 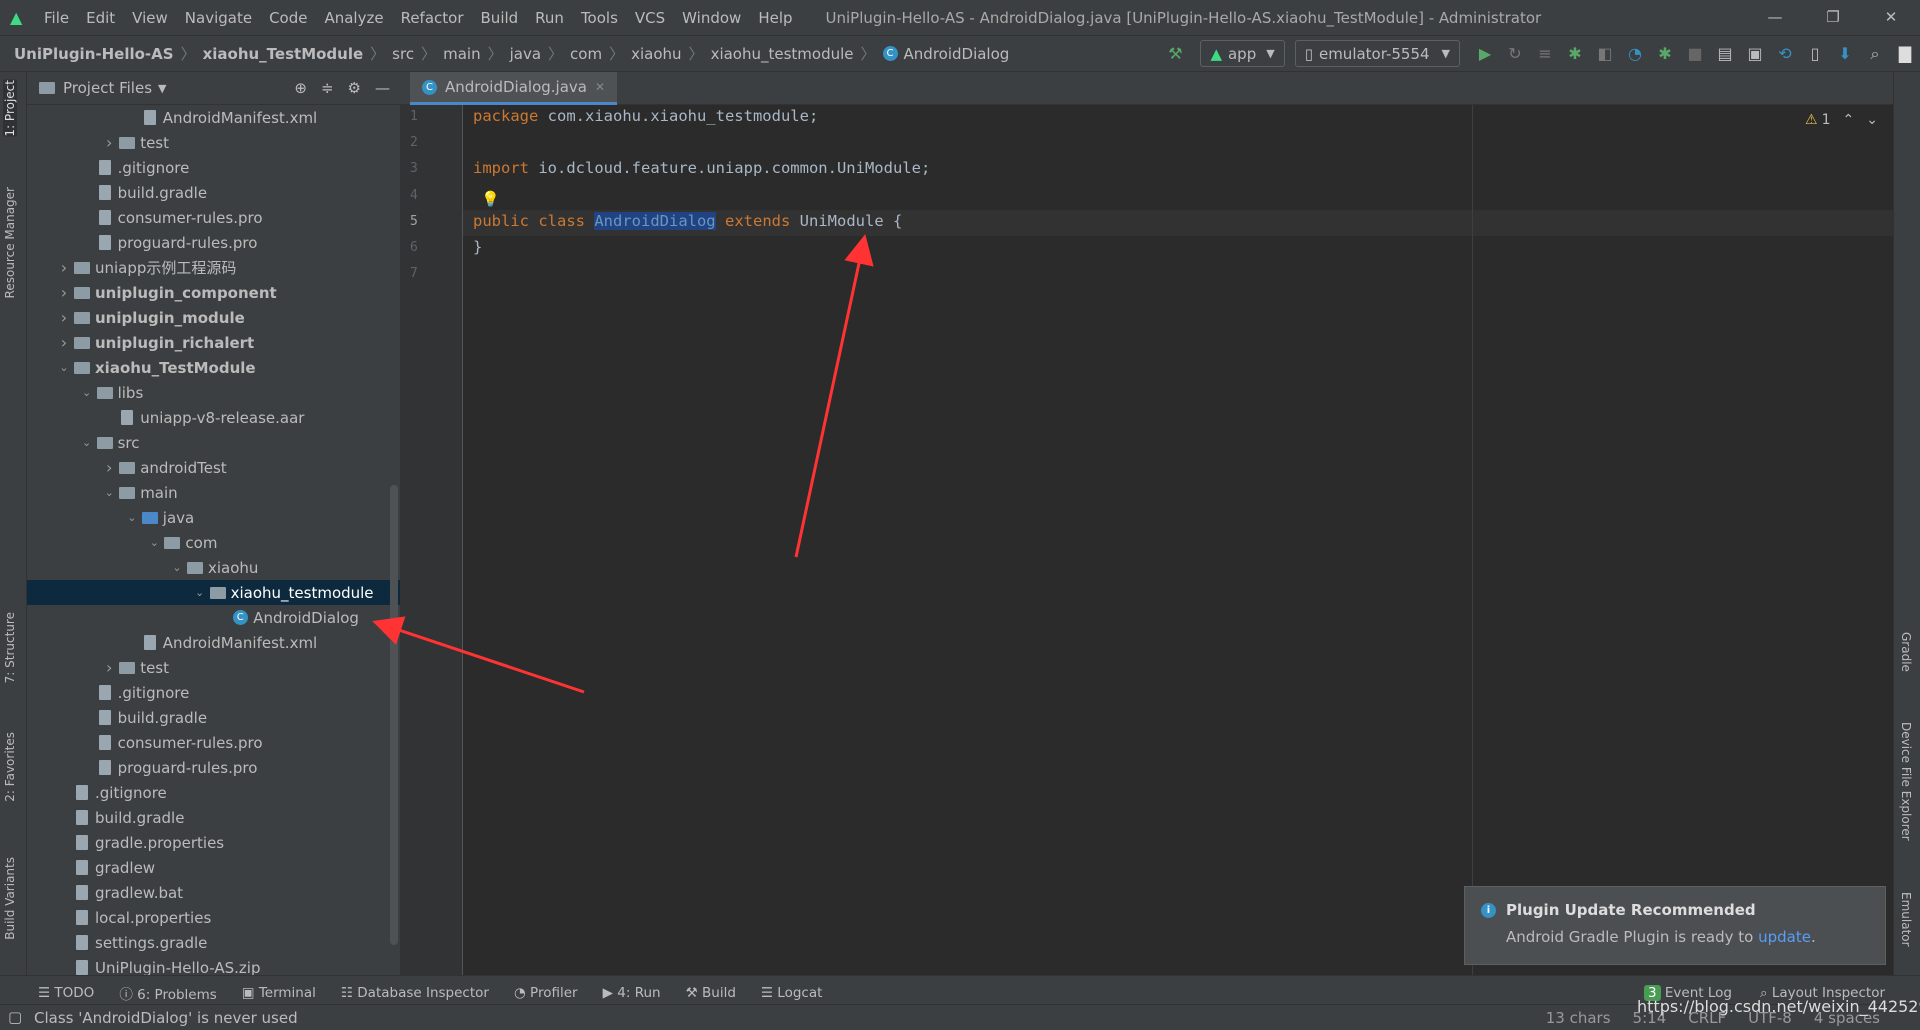 What do you see at coordinates (834, 396) in the screenshot?
I see `red-arrow-to-class` at bounding box center [834, 396].